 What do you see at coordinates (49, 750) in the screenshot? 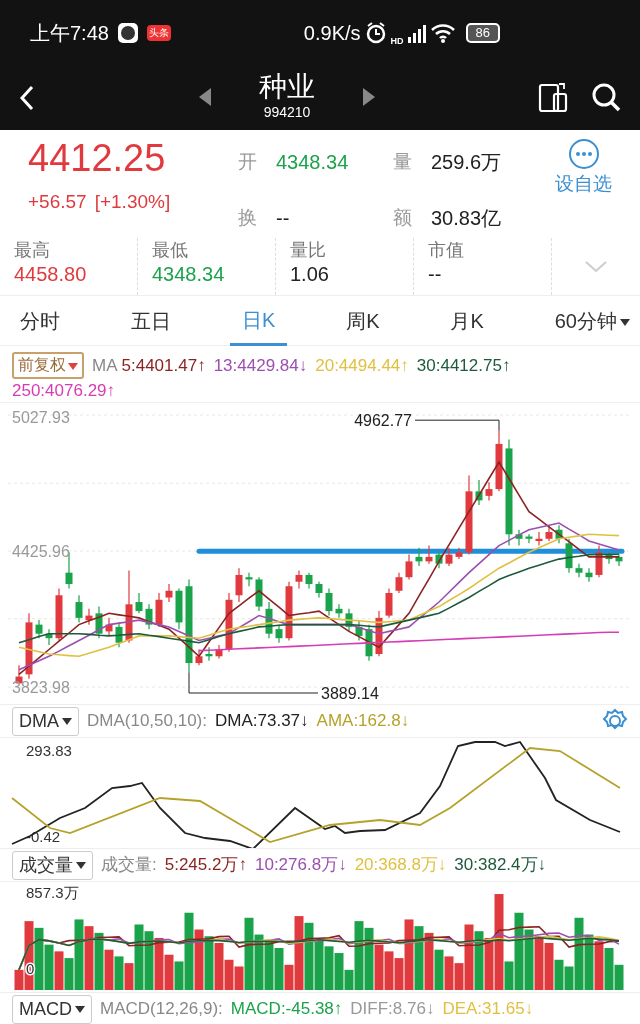
I see `axis-label: 293.83` at bounding box center [49, 750].